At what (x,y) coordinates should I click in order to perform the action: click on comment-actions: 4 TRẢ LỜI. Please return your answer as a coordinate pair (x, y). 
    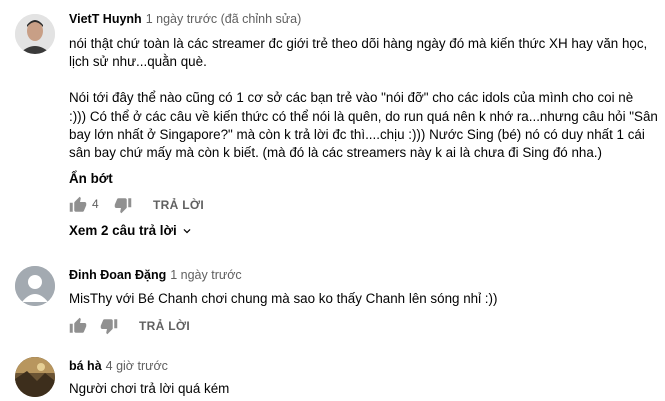
    Looking at the image, I should click on (169, 206).